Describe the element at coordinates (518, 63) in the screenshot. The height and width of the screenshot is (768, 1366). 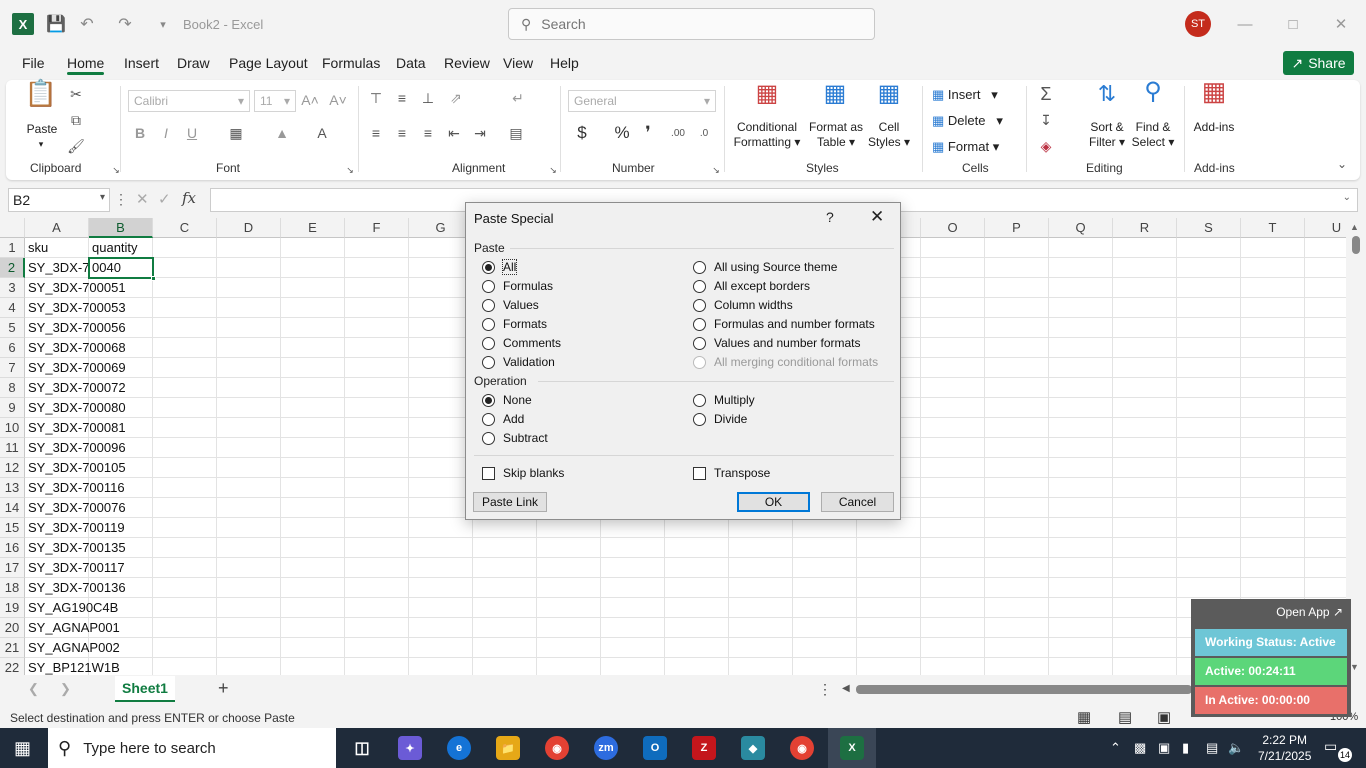
I see `tab-view: View` at that location.